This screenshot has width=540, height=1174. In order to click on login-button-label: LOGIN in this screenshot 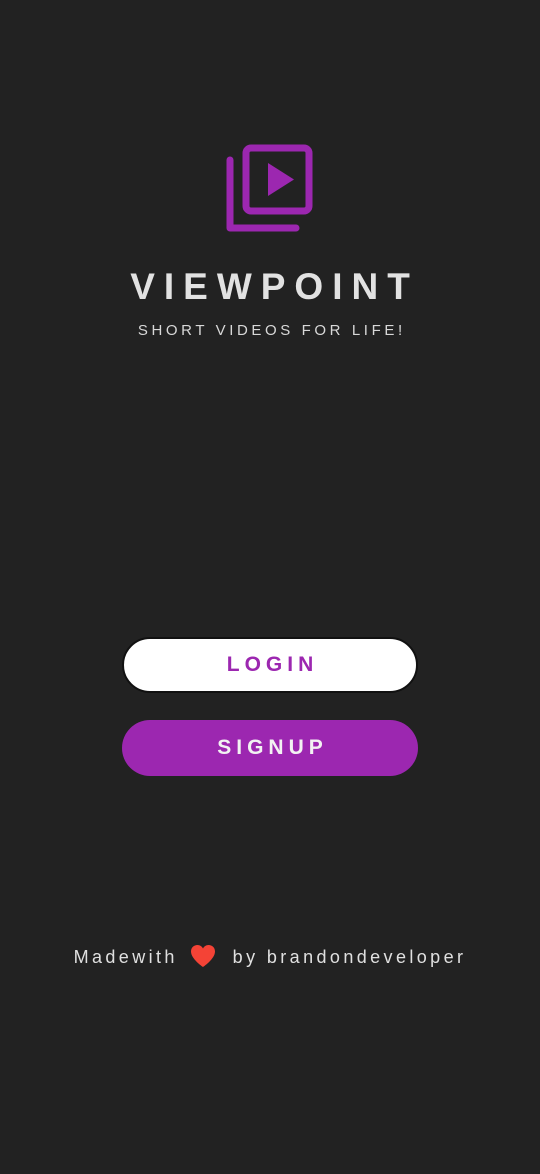, I will do `click(272, 664)`.